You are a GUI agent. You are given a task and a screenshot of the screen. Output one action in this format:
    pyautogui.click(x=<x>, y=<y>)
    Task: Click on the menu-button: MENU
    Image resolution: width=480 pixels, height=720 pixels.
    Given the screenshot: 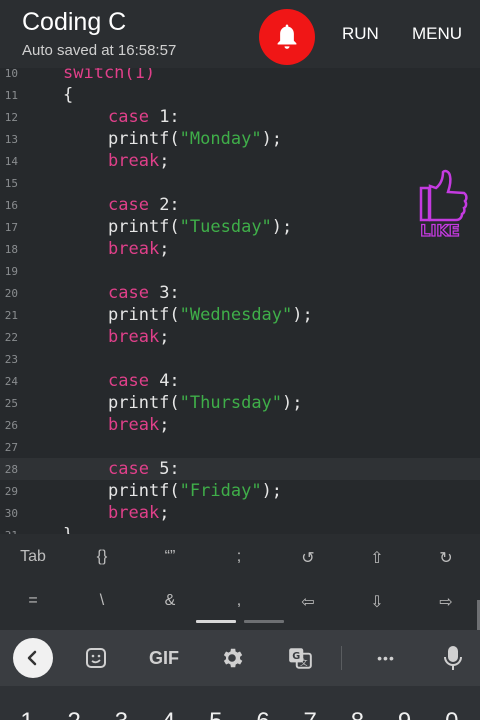 What is the action you would take?
    pyautogui.click(x=437, y=34)
    